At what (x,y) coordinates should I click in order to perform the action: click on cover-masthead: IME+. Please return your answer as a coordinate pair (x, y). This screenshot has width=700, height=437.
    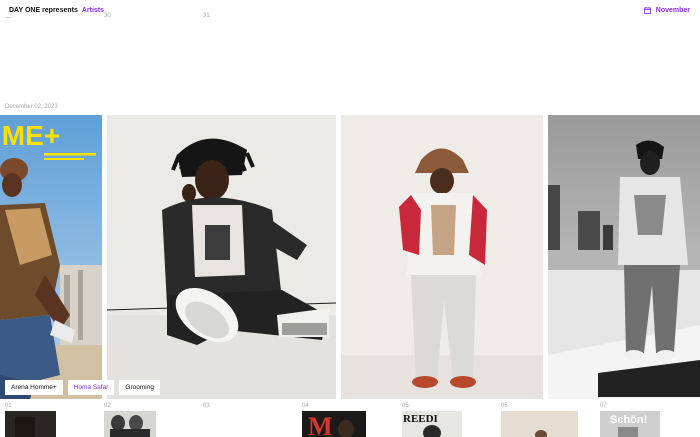
    Looking at the image, I should click on (30, 135).